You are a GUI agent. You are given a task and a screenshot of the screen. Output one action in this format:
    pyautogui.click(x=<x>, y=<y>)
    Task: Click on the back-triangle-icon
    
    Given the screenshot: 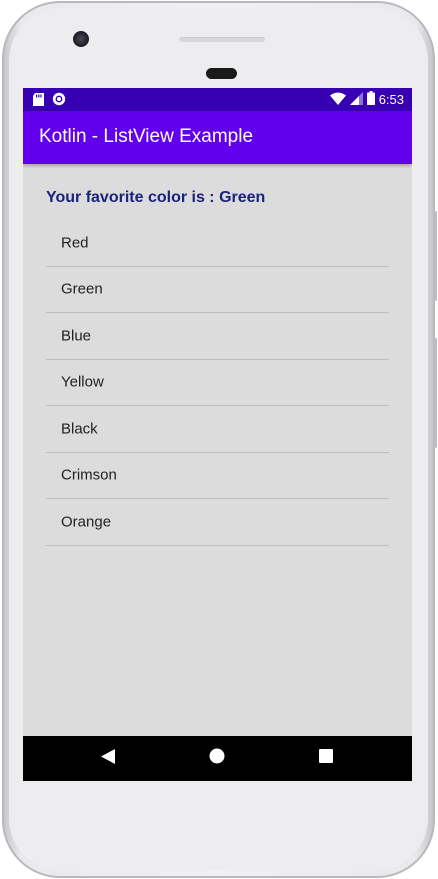 What is the action you would take?
    pyautogui.click(x=108, y=758)
    